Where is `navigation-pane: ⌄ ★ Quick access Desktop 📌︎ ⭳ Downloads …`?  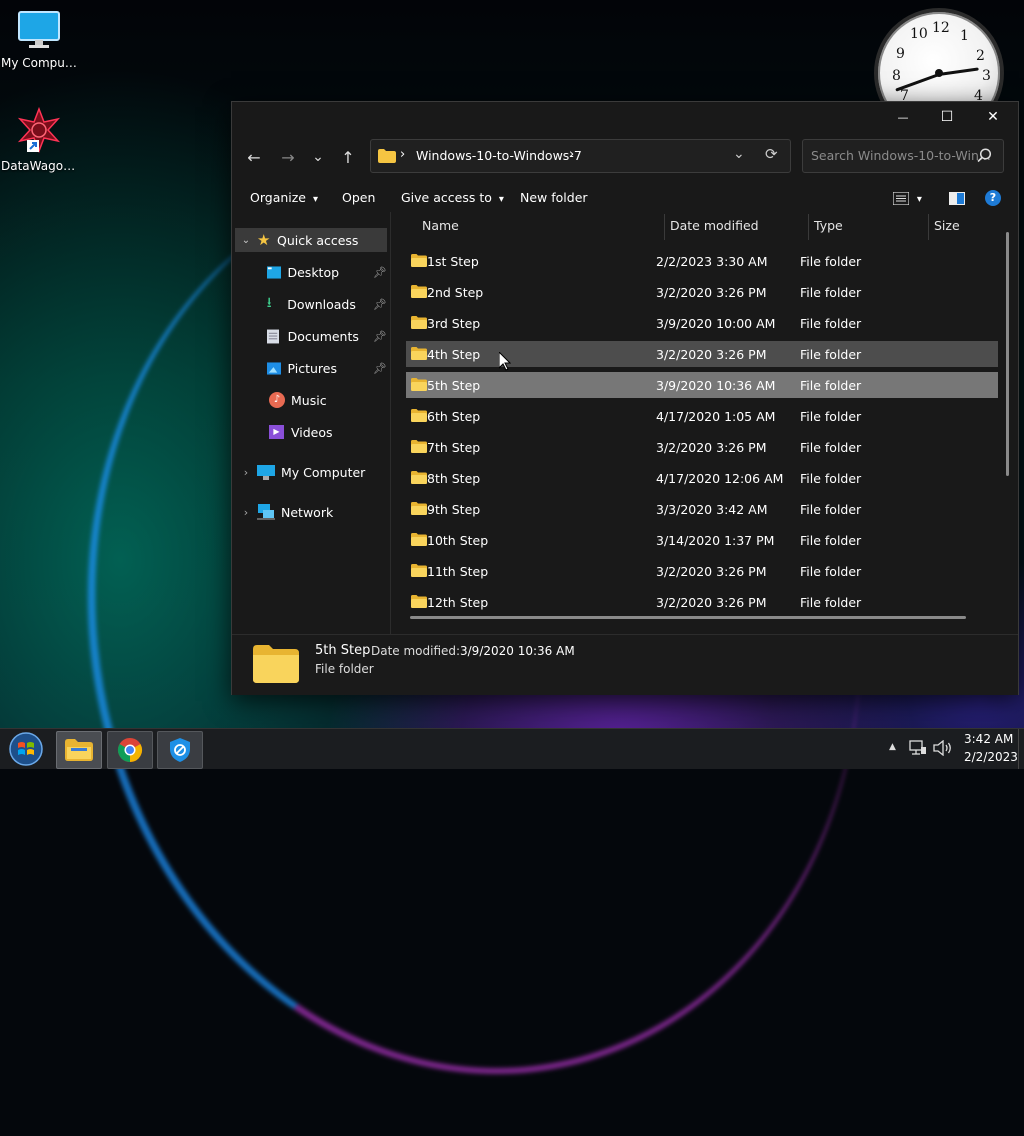 navigation-pane: ⌄ ★ Quick access Desktop 📌︎ ⭳ Downloads … is located at coordinates (311, 423).